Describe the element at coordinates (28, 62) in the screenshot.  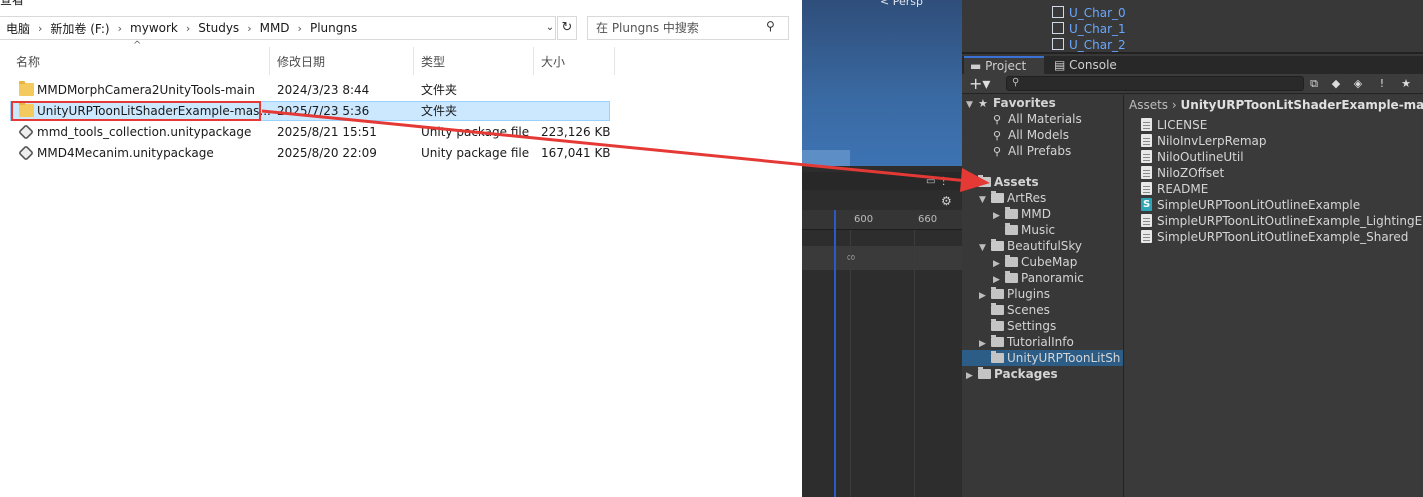
I see `column-header-name: 名称` at that location.